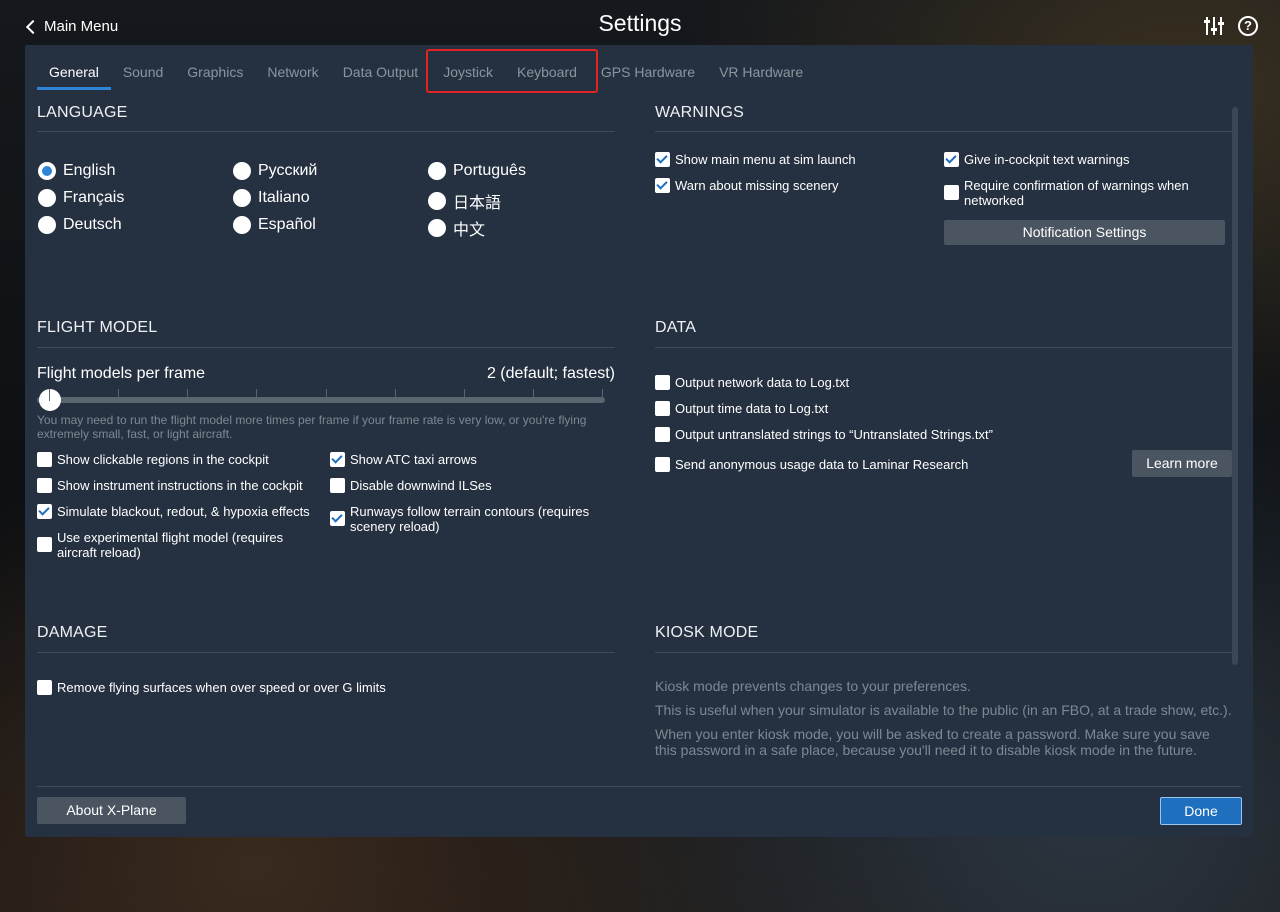 This screenshot has height=912, width=1280. I want to click on tab-graphics: Graphics, so click(215, 73).